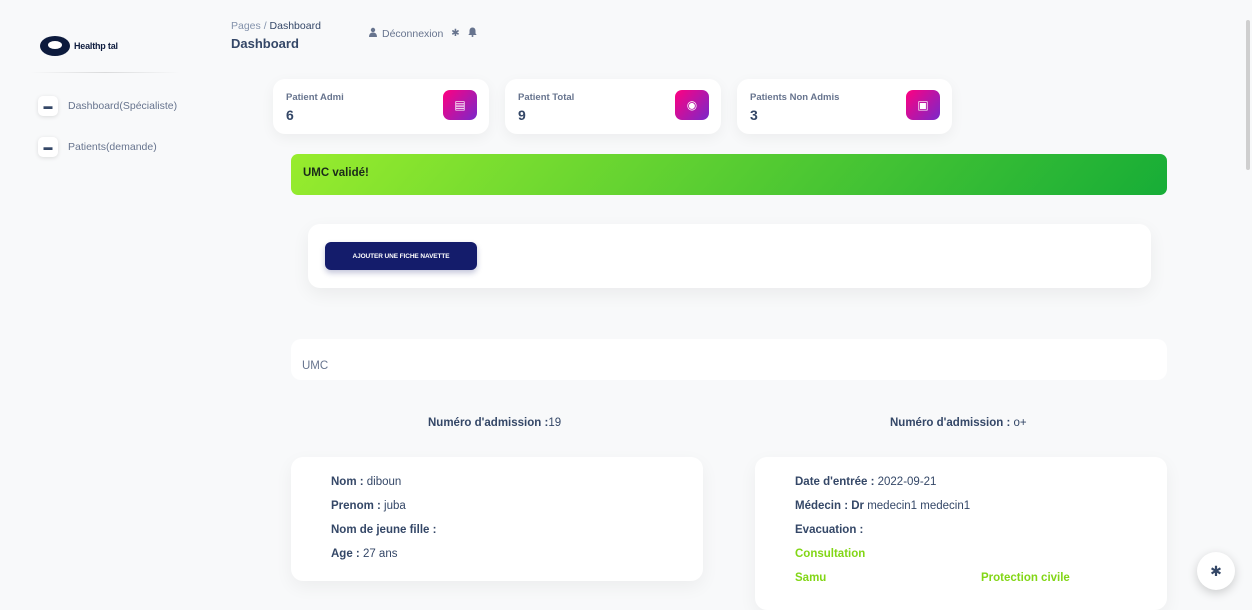 The width and height of the screenshot is (1252, 610). I want to click on entry-evacuation: Evacuation :, so click(829, 530).